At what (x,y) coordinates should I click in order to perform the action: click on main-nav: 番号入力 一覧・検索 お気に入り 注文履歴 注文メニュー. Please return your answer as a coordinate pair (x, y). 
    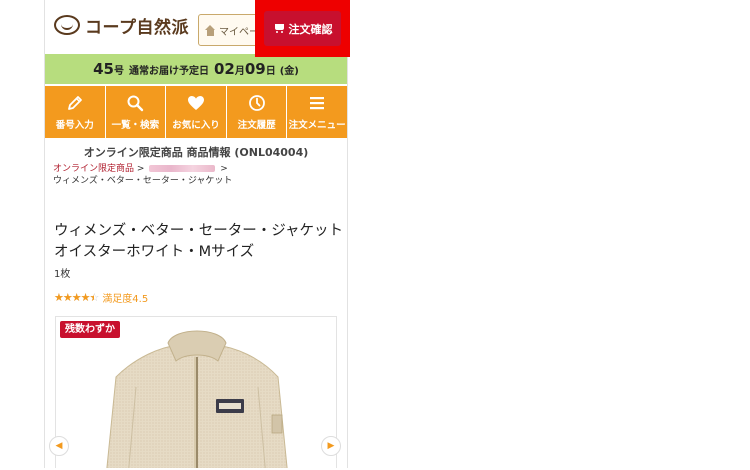
    Looking at the image, I should click on (196, 112).